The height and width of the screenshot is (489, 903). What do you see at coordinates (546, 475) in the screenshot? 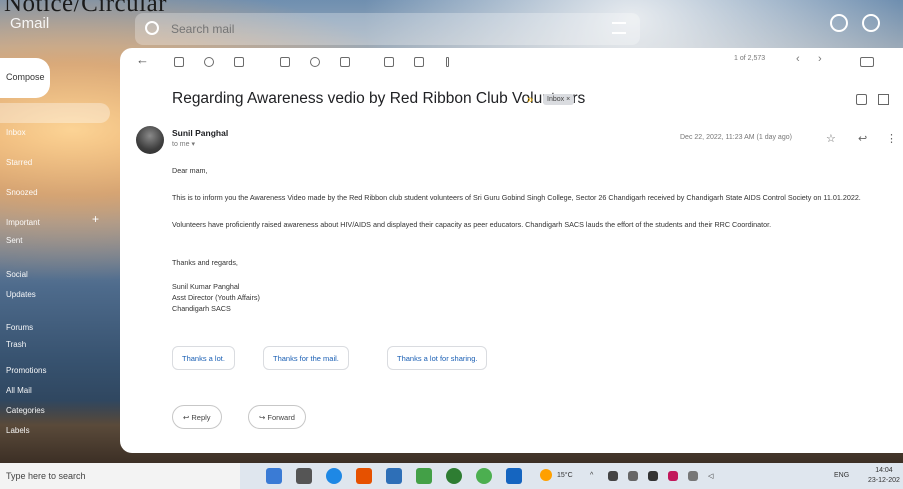
I see `weather-icon` at bounding box center [546, 475].